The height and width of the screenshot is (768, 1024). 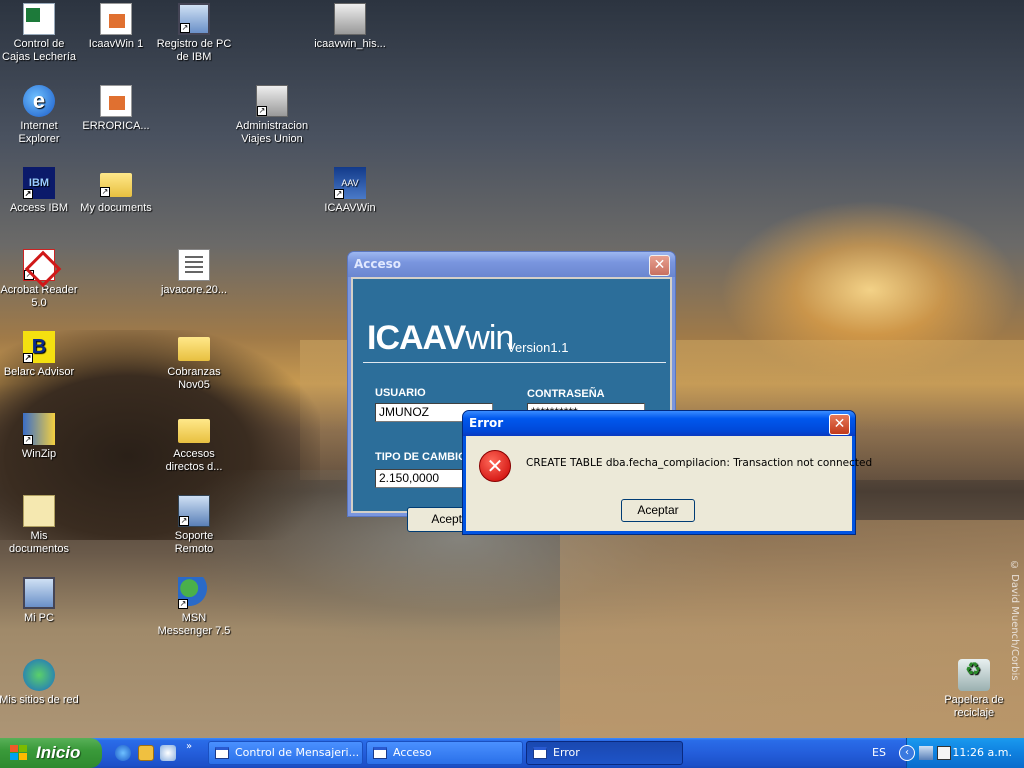 What do you see at coordinates (400, 393) in the screenshot?
I see `usuario-label: USUARIO` at bounding box center [400, 393].